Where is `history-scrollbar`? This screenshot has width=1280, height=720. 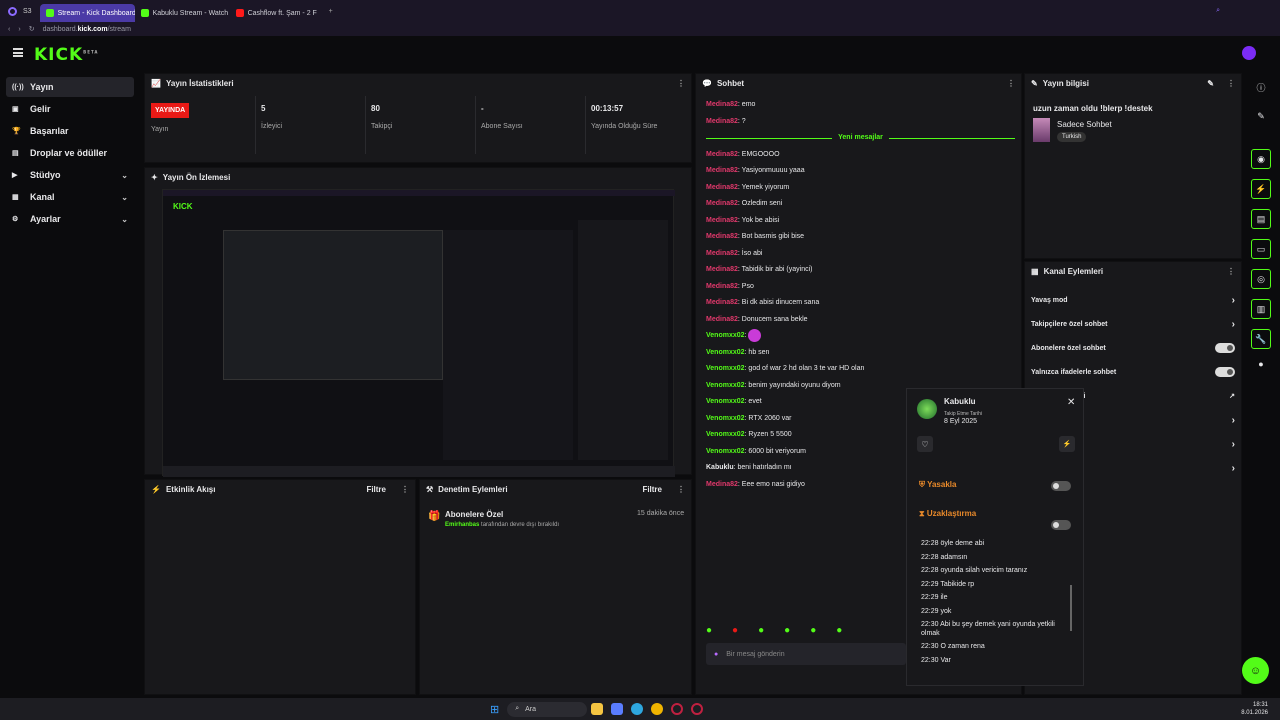 history-scrollbar is located at coordinates (1071, 608).